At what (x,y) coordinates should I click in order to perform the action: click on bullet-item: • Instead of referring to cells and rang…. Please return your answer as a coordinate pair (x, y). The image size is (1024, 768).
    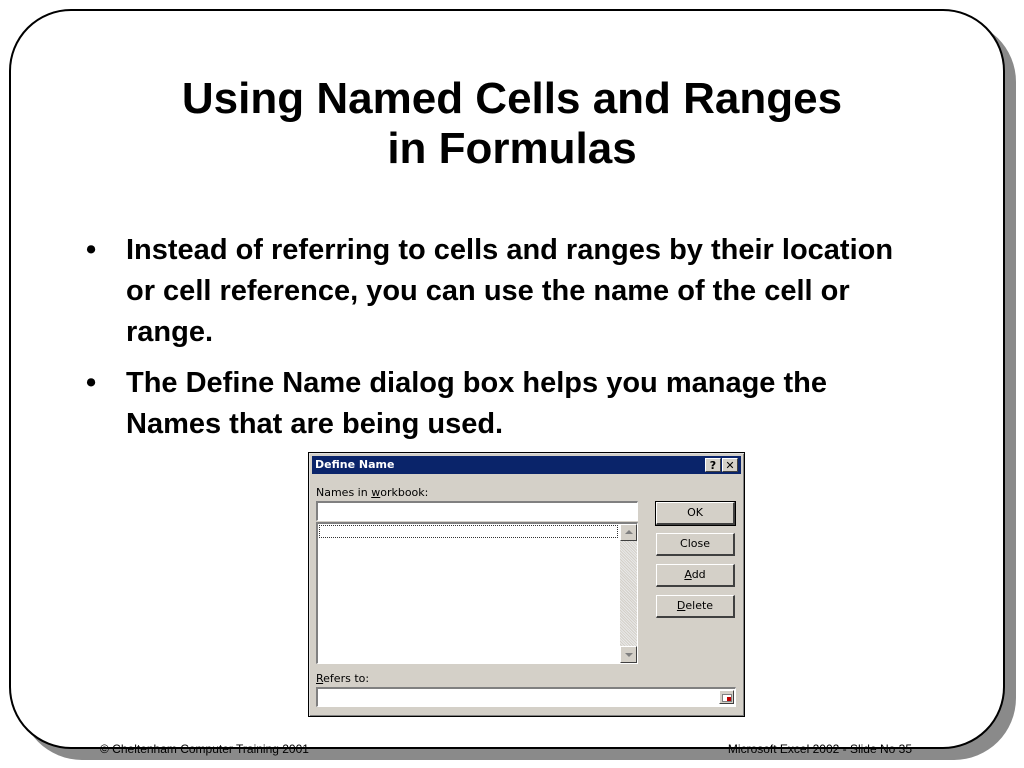
    Looking at the image, I should click on (504, 291).